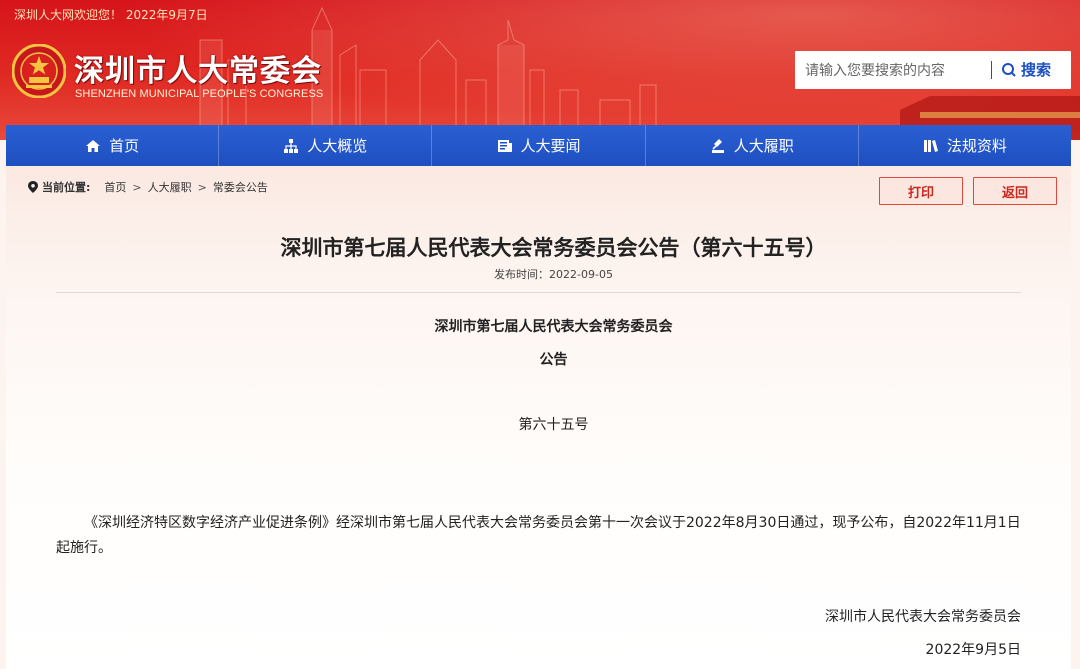  I want to click on news-icon, so click(504, 145).